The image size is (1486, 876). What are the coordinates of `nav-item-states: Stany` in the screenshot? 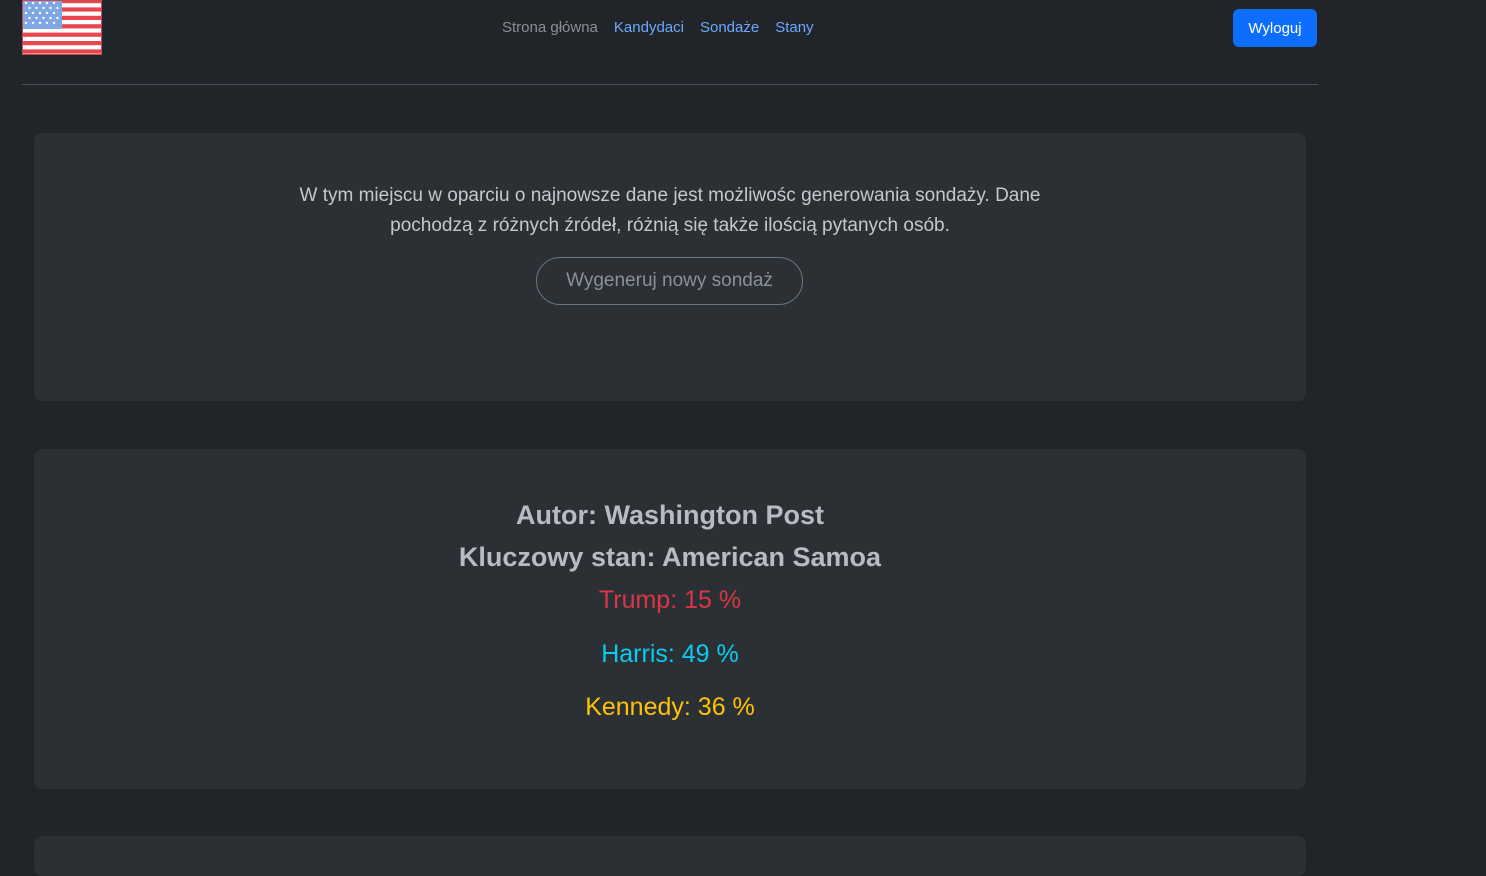 It's located at (794, 28).